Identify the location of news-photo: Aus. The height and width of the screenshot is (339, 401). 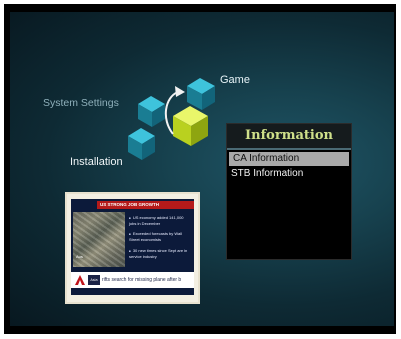
(99, 239).